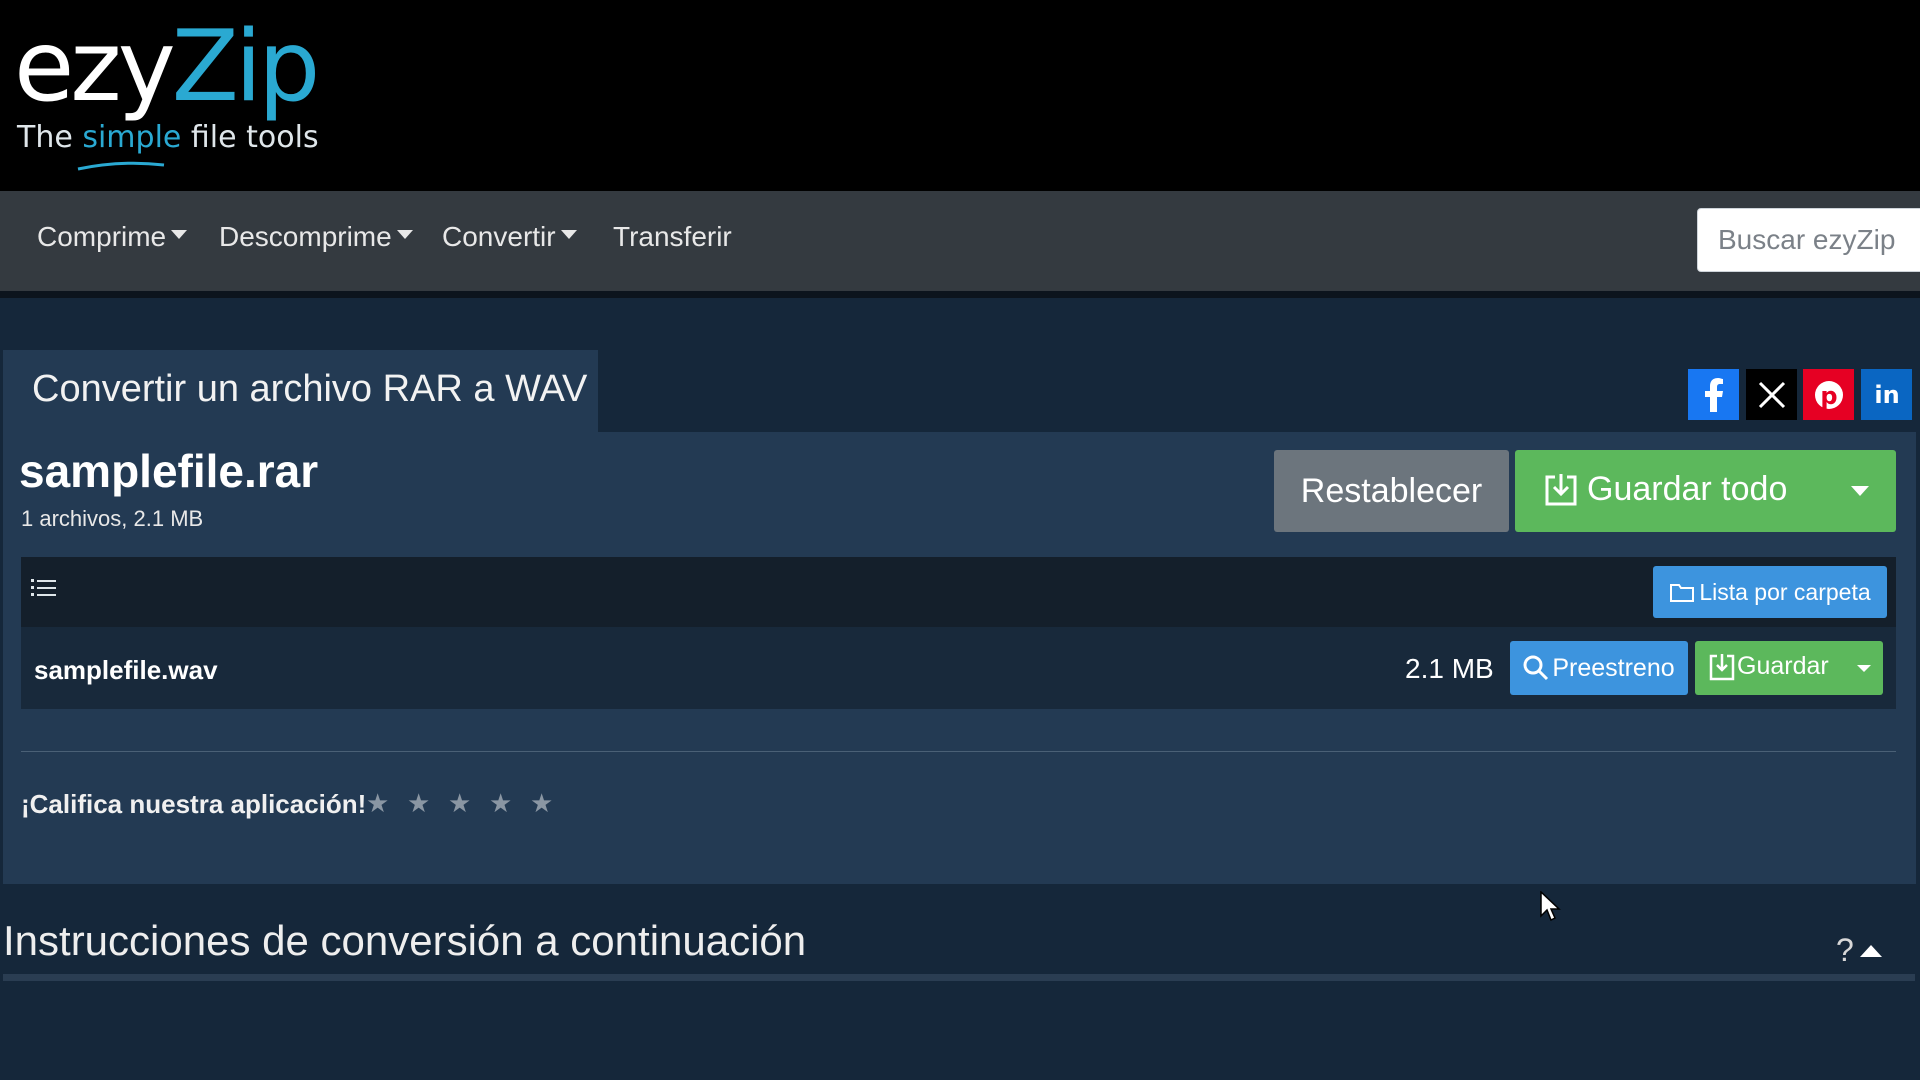 The image size is (1920, 1080). I want to click on nav-transferir: Transferir, so click(672, 237).